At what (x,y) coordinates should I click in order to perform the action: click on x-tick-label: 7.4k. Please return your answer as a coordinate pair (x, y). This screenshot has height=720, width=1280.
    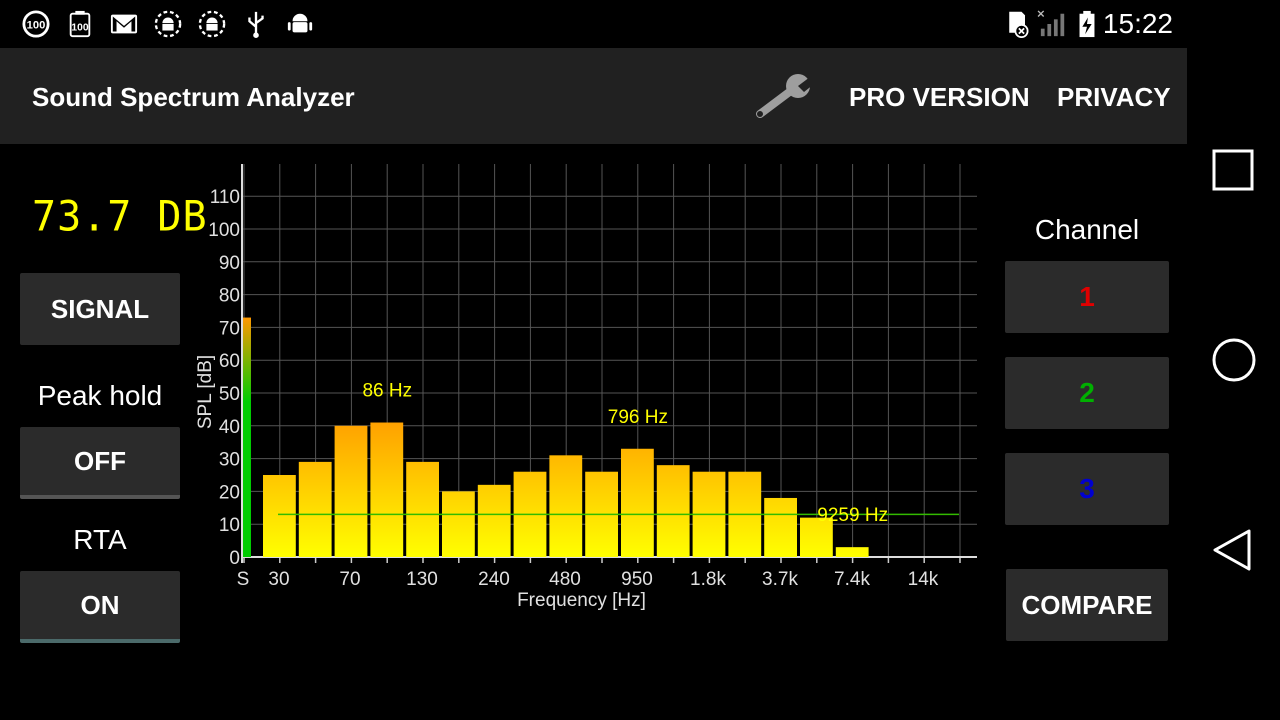
    Looking at the image, I should click on (852, 579).